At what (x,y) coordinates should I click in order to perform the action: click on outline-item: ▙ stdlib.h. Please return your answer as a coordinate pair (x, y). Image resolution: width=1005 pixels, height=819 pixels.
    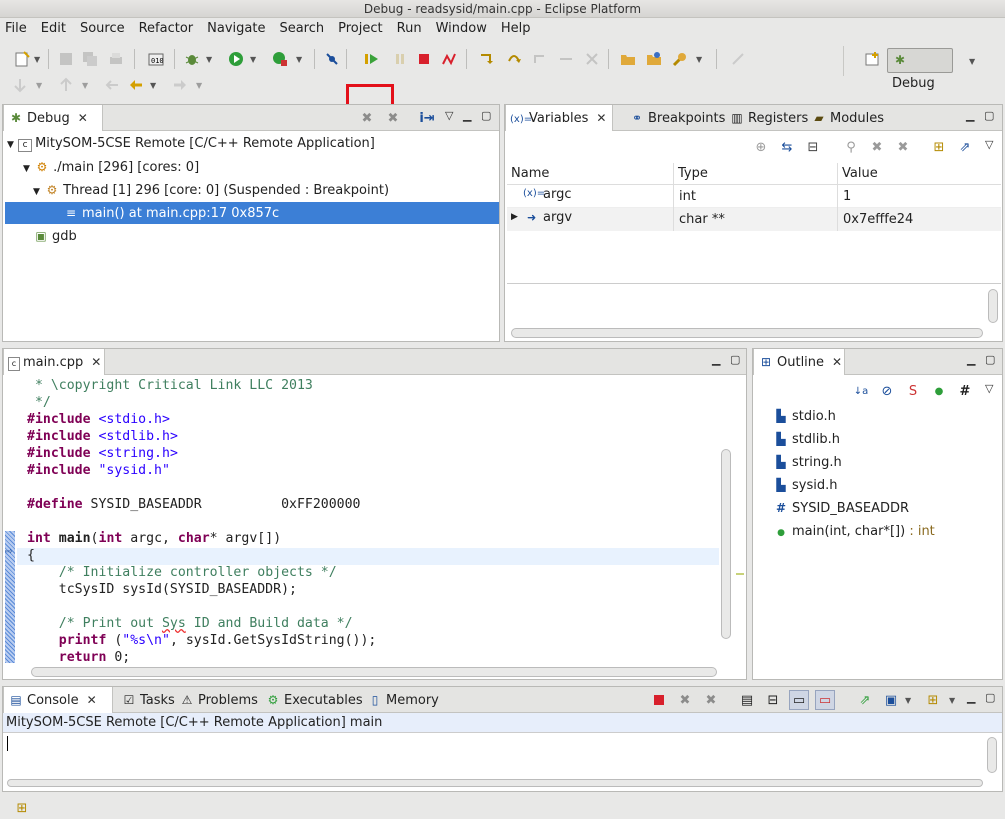
    Looking at the image, I should click on (806, 439).